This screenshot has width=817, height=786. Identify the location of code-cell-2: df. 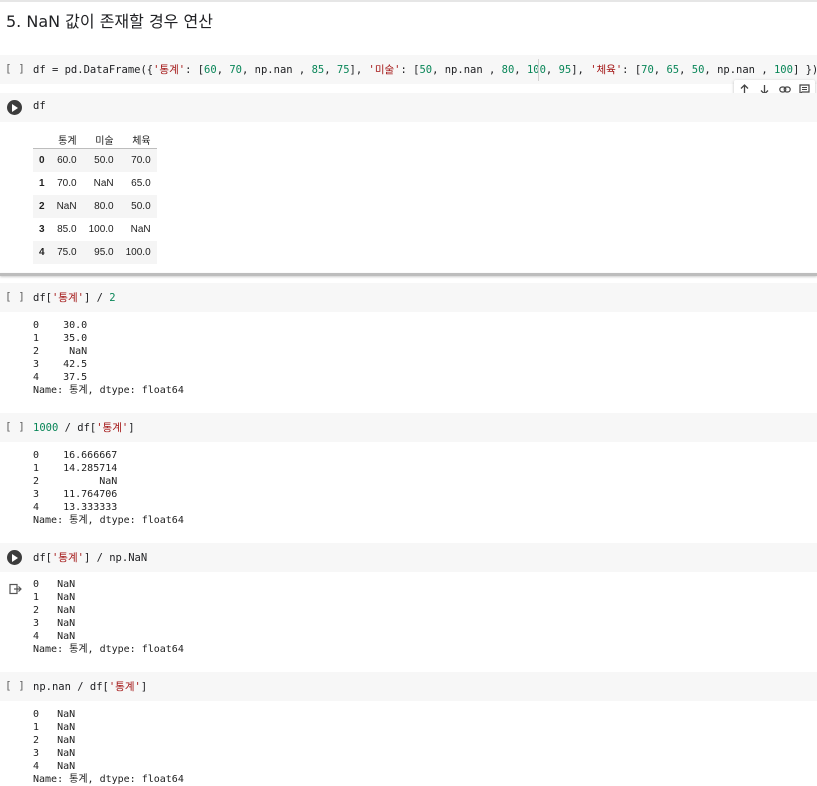
(408, 107).